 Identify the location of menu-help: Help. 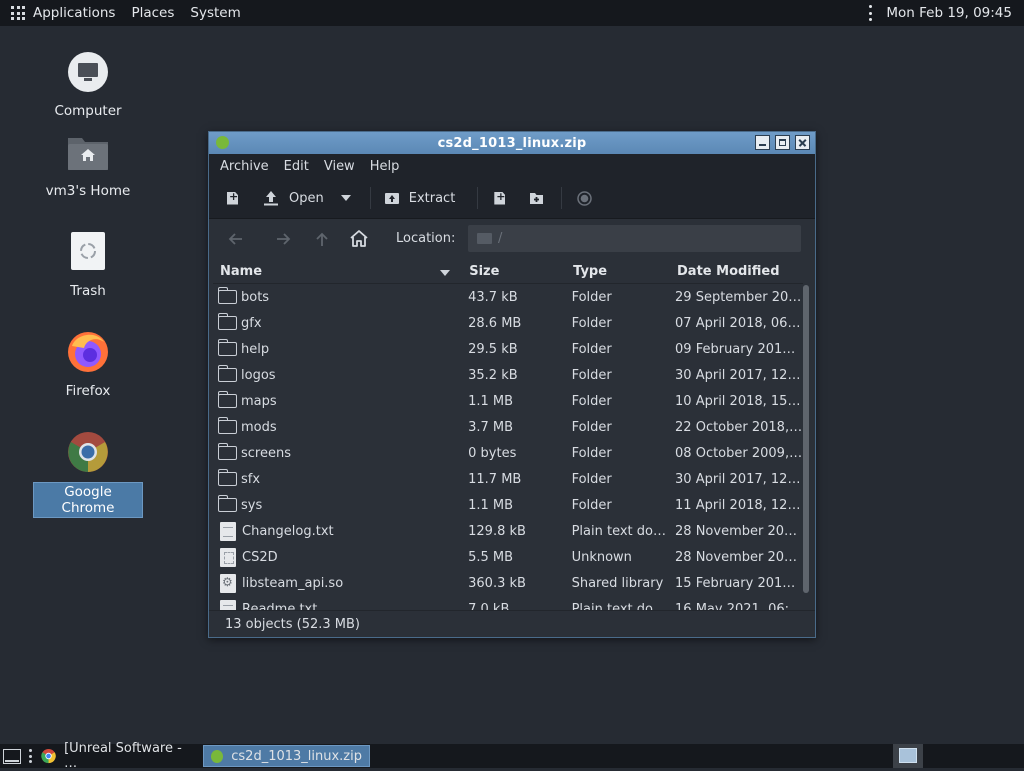
(385, 166).